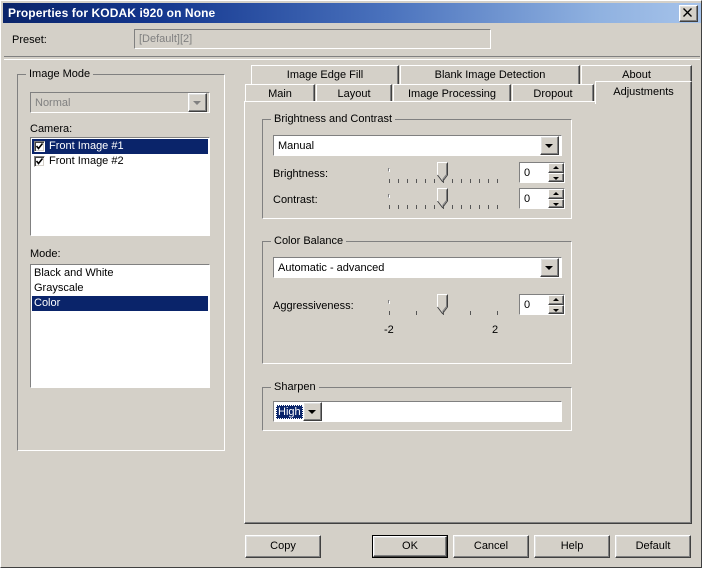 This screenshot has width=702, height=568. Describe the element at coordinates (490, 75) in the screenshot. I see `tab-blank-image-detection: Blank Image Detection` at that location.